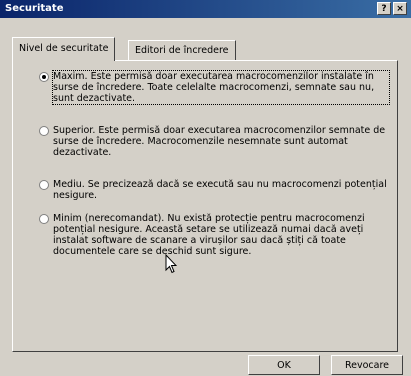 The width and height of the screenshot is (411, 376). Describe the element at coordinates (34, 8) in the screenshot. I see `window-title: Securitate` at that location.